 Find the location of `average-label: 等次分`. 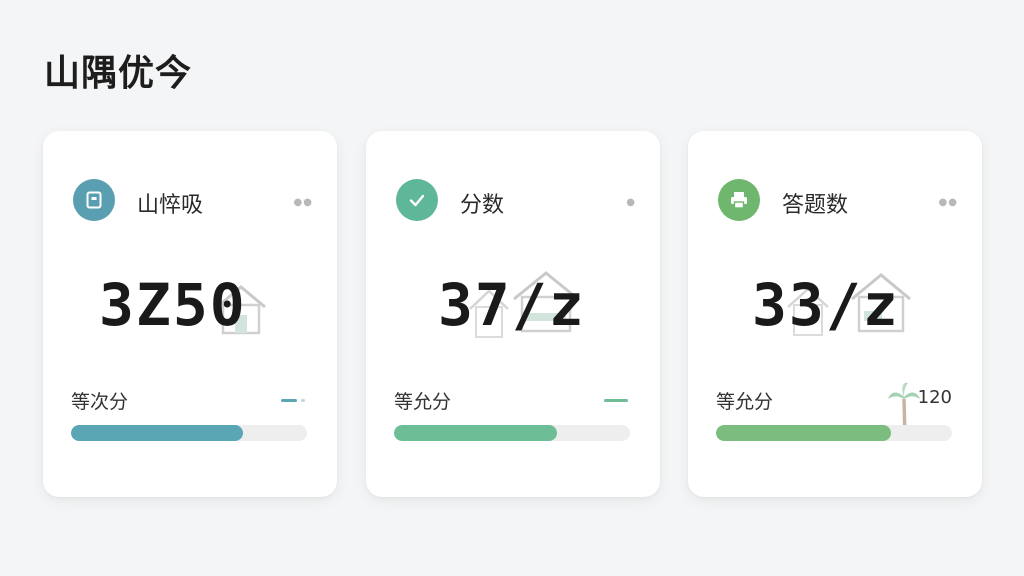

average-label: 等次分 is located at coordinates (100, 402).